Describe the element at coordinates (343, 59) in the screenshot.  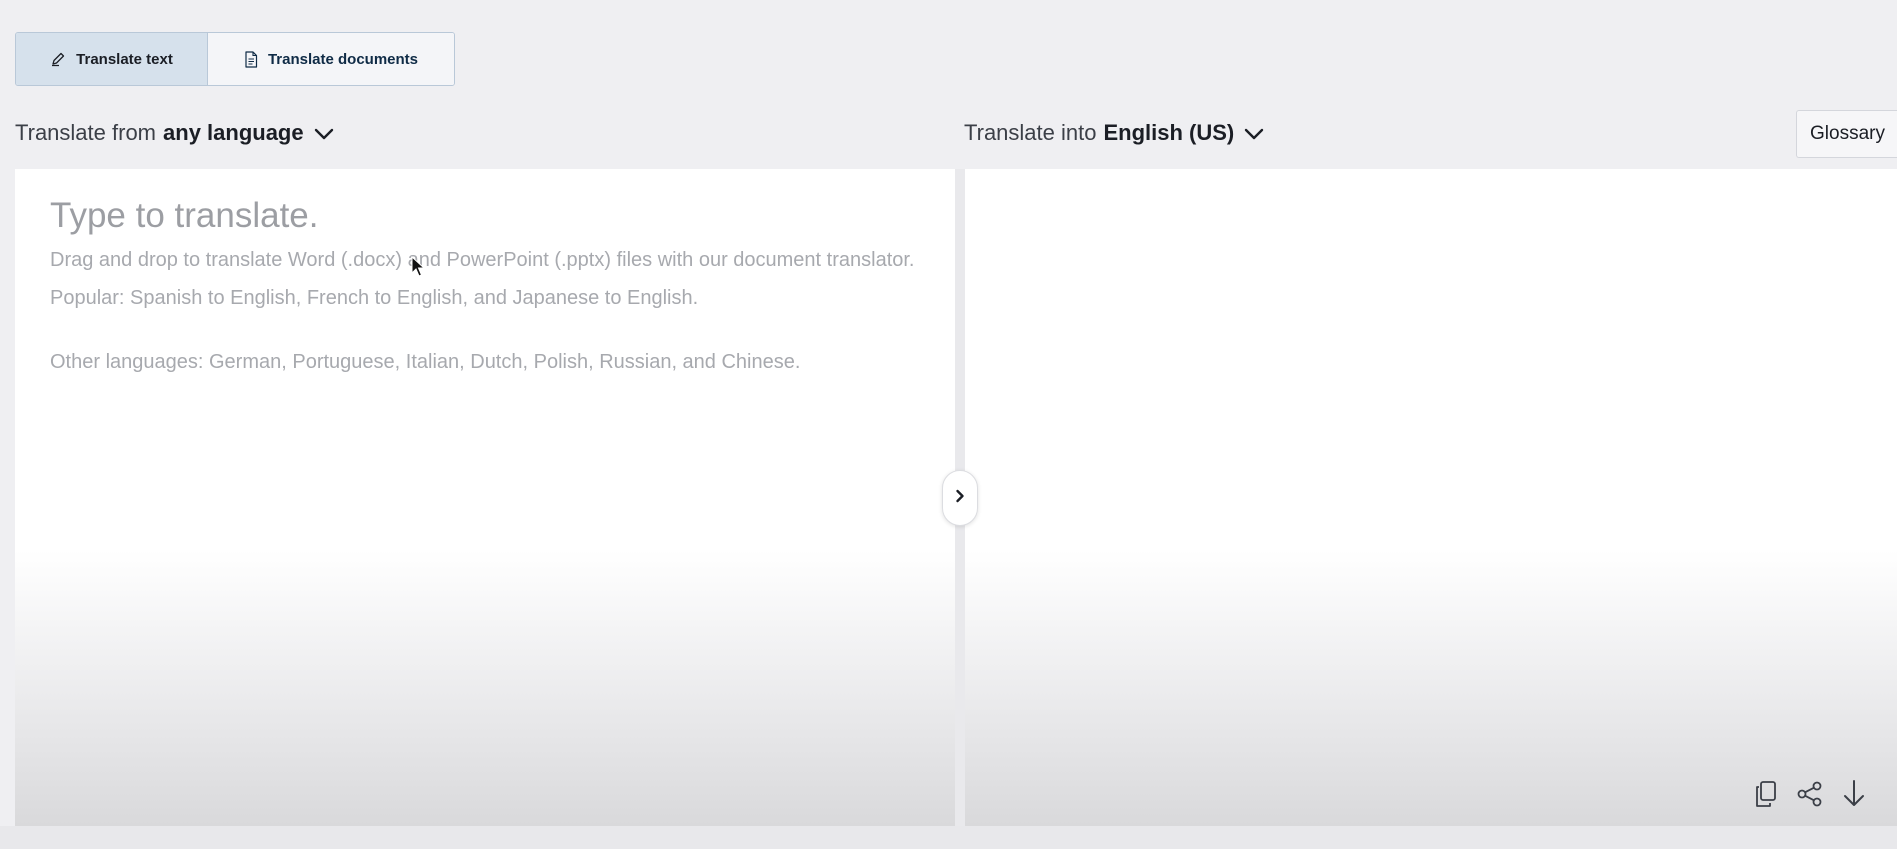
I see `translate-documents-label: Translate documents` at that location.